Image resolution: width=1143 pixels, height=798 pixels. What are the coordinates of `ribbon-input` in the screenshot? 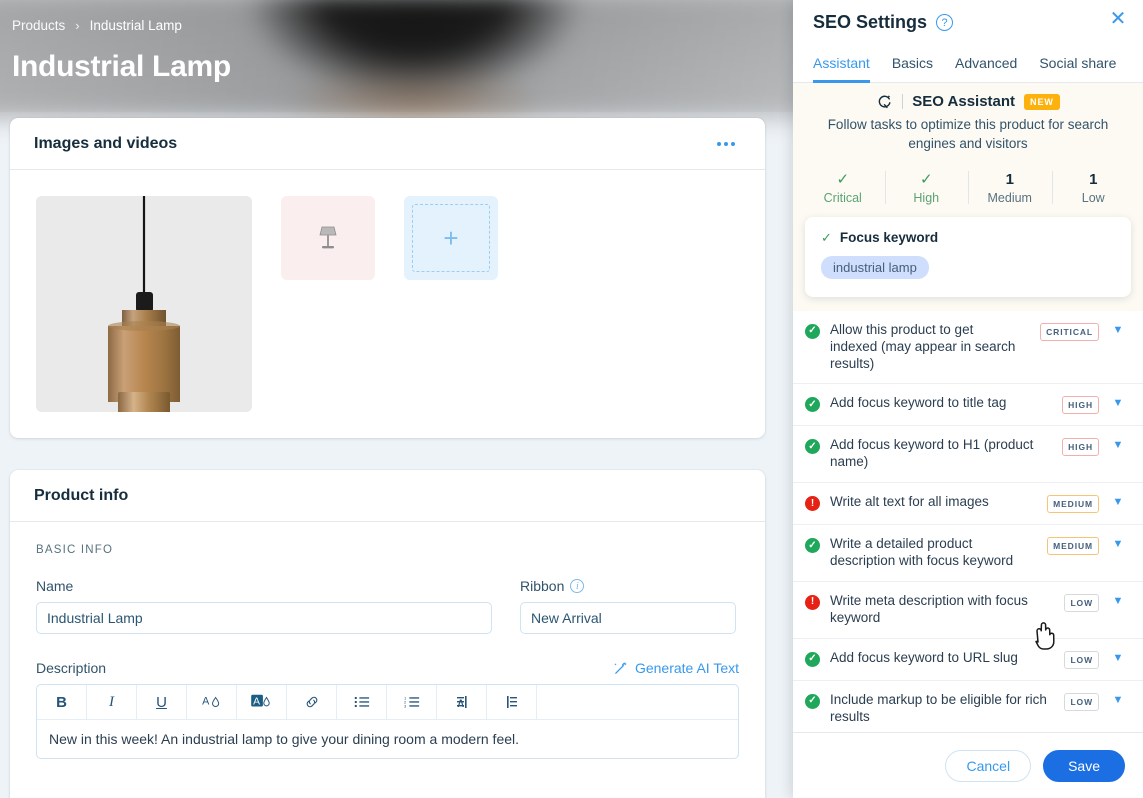 It's located at (628, 618).